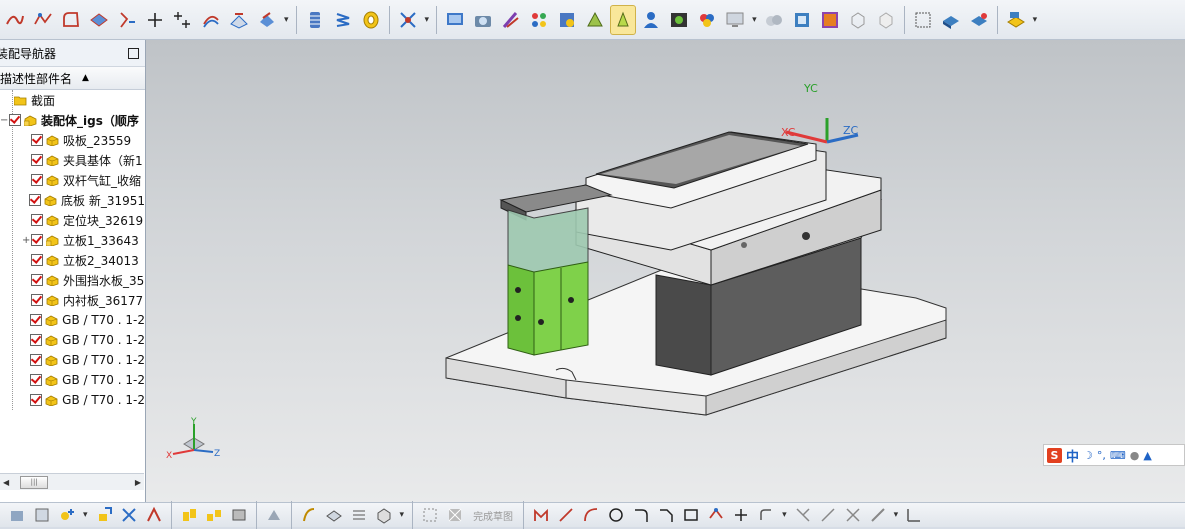  I want to click on collapse-icon: −, so click(4, 120).